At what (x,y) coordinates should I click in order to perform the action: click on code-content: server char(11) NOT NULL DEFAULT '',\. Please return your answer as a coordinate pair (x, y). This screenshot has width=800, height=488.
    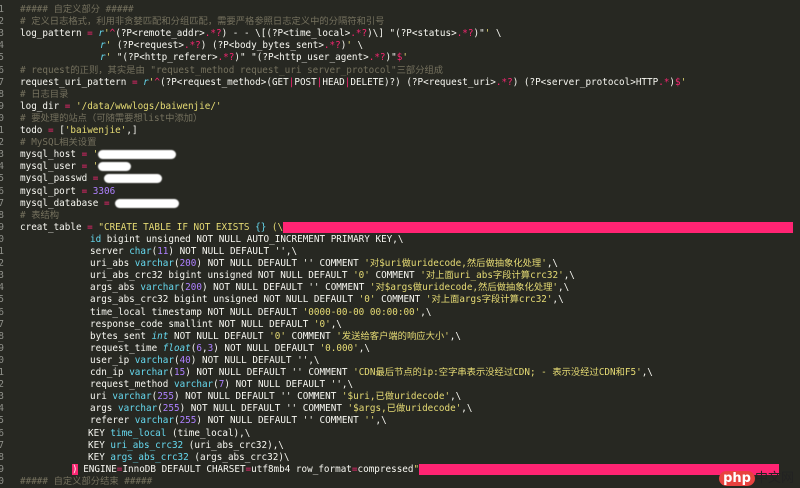
    Looking at the image, I should click on (193, 252).